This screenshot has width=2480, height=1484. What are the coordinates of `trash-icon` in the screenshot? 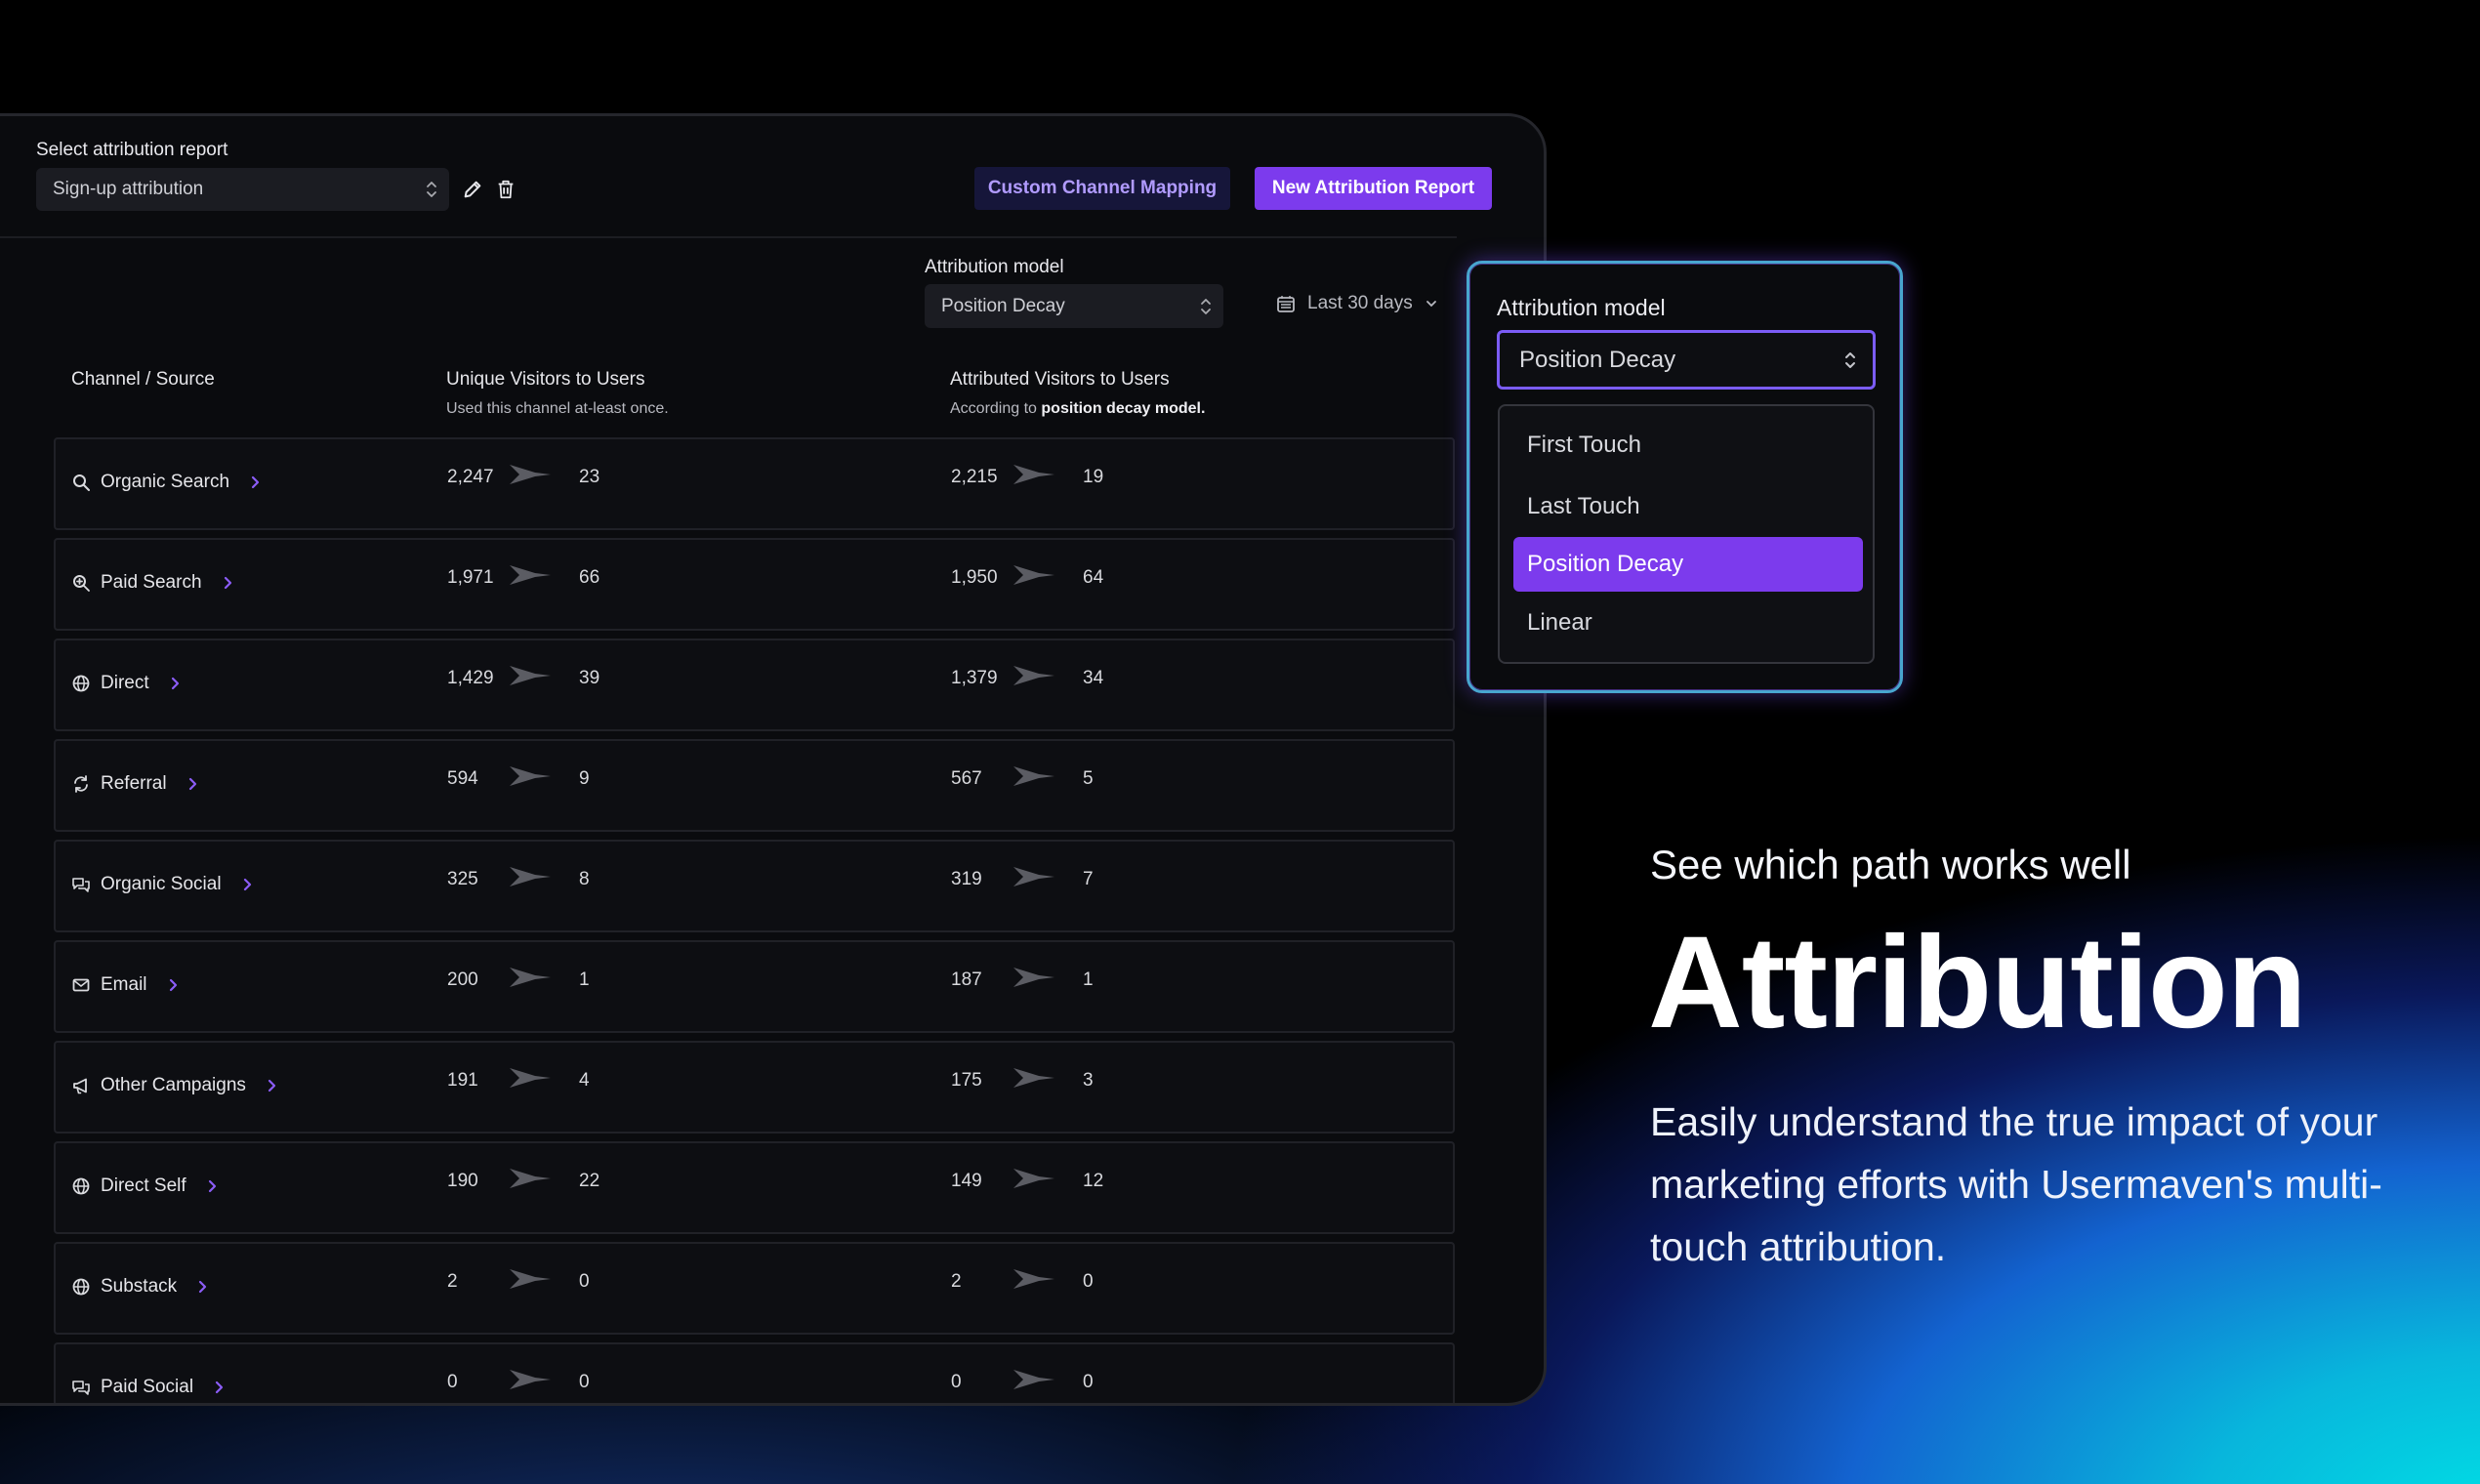 It's located at (506, 190).